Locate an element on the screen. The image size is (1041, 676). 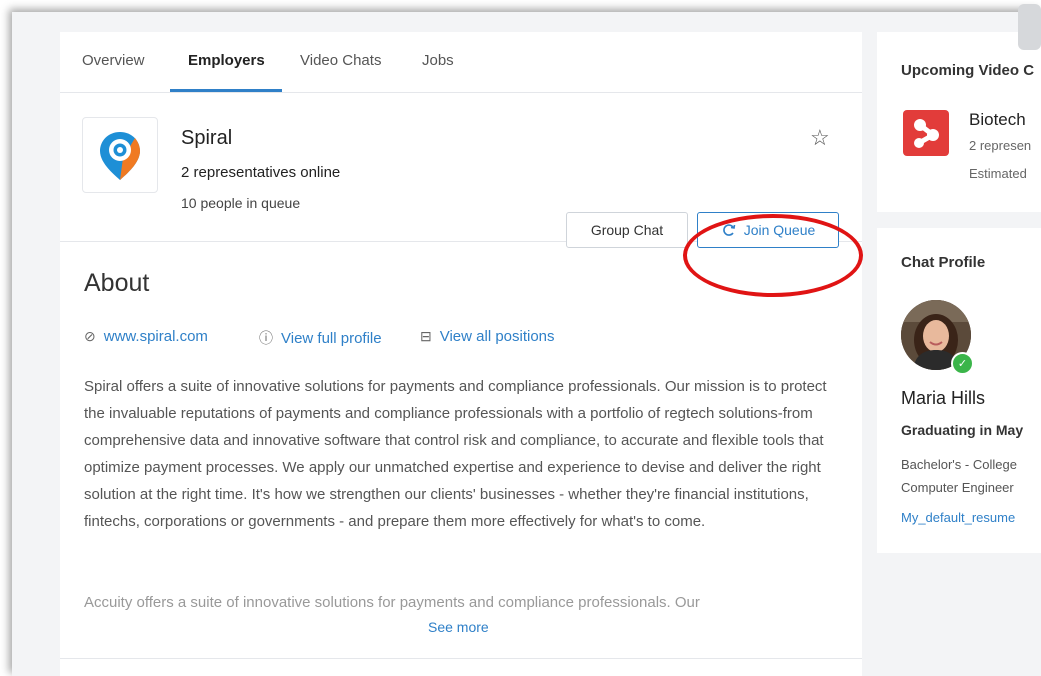
view-full-profile-label: View full profile is located at coordinates (331, 338).